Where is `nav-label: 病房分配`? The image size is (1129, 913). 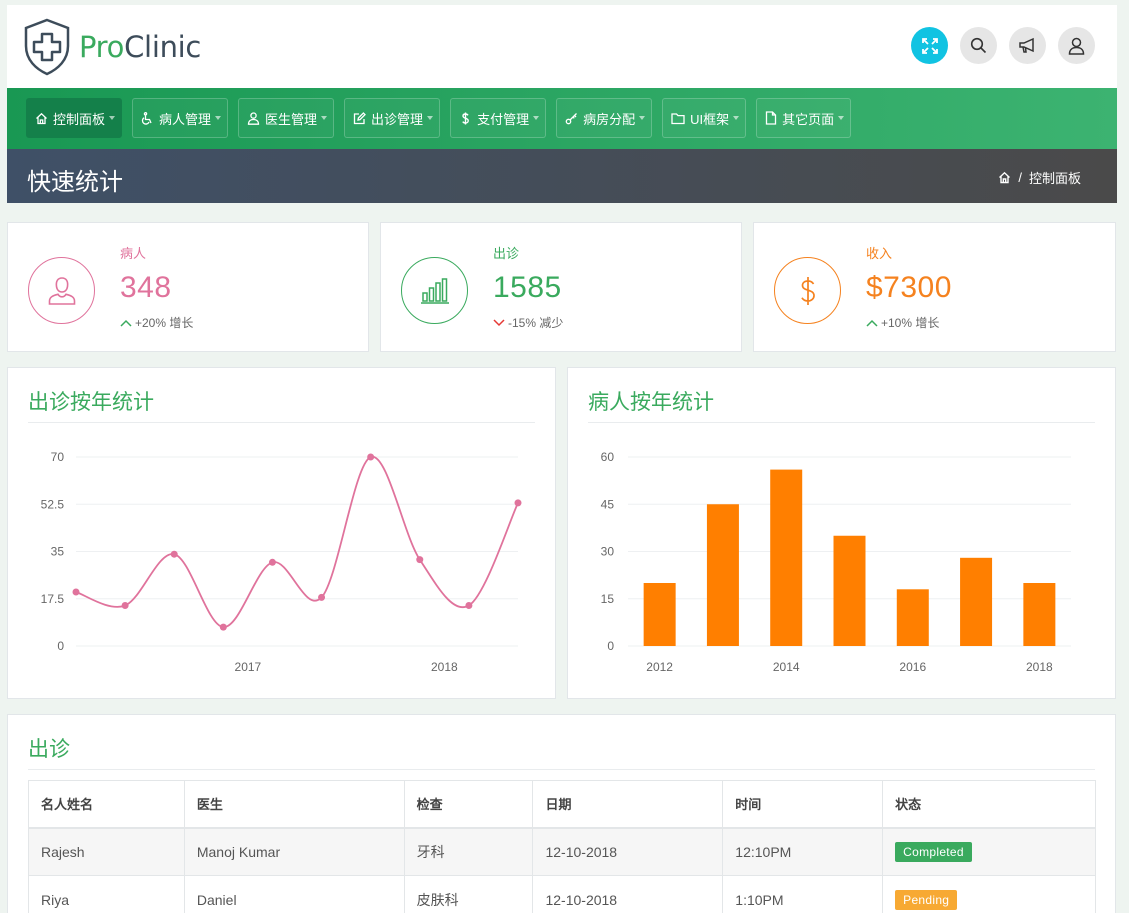 nav-label: 病房分配 is located at coordinates (609, 119).